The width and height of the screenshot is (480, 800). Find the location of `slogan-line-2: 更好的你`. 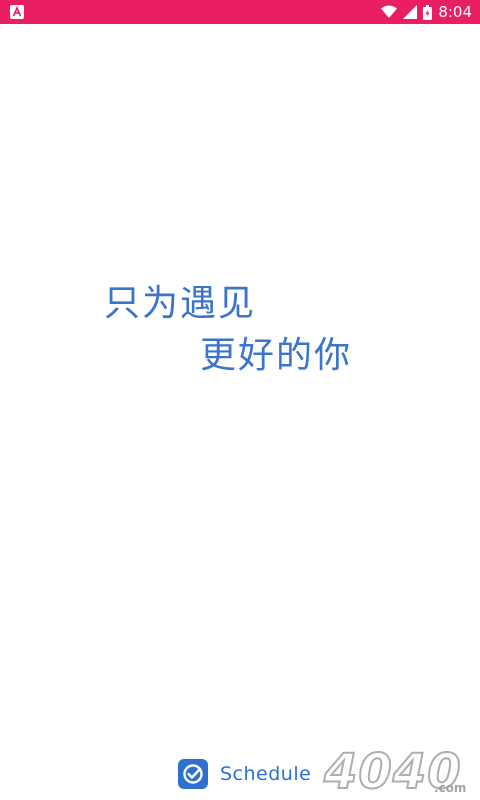

slogan-line-2: 更好的你 is located at coordinates (276, 355).